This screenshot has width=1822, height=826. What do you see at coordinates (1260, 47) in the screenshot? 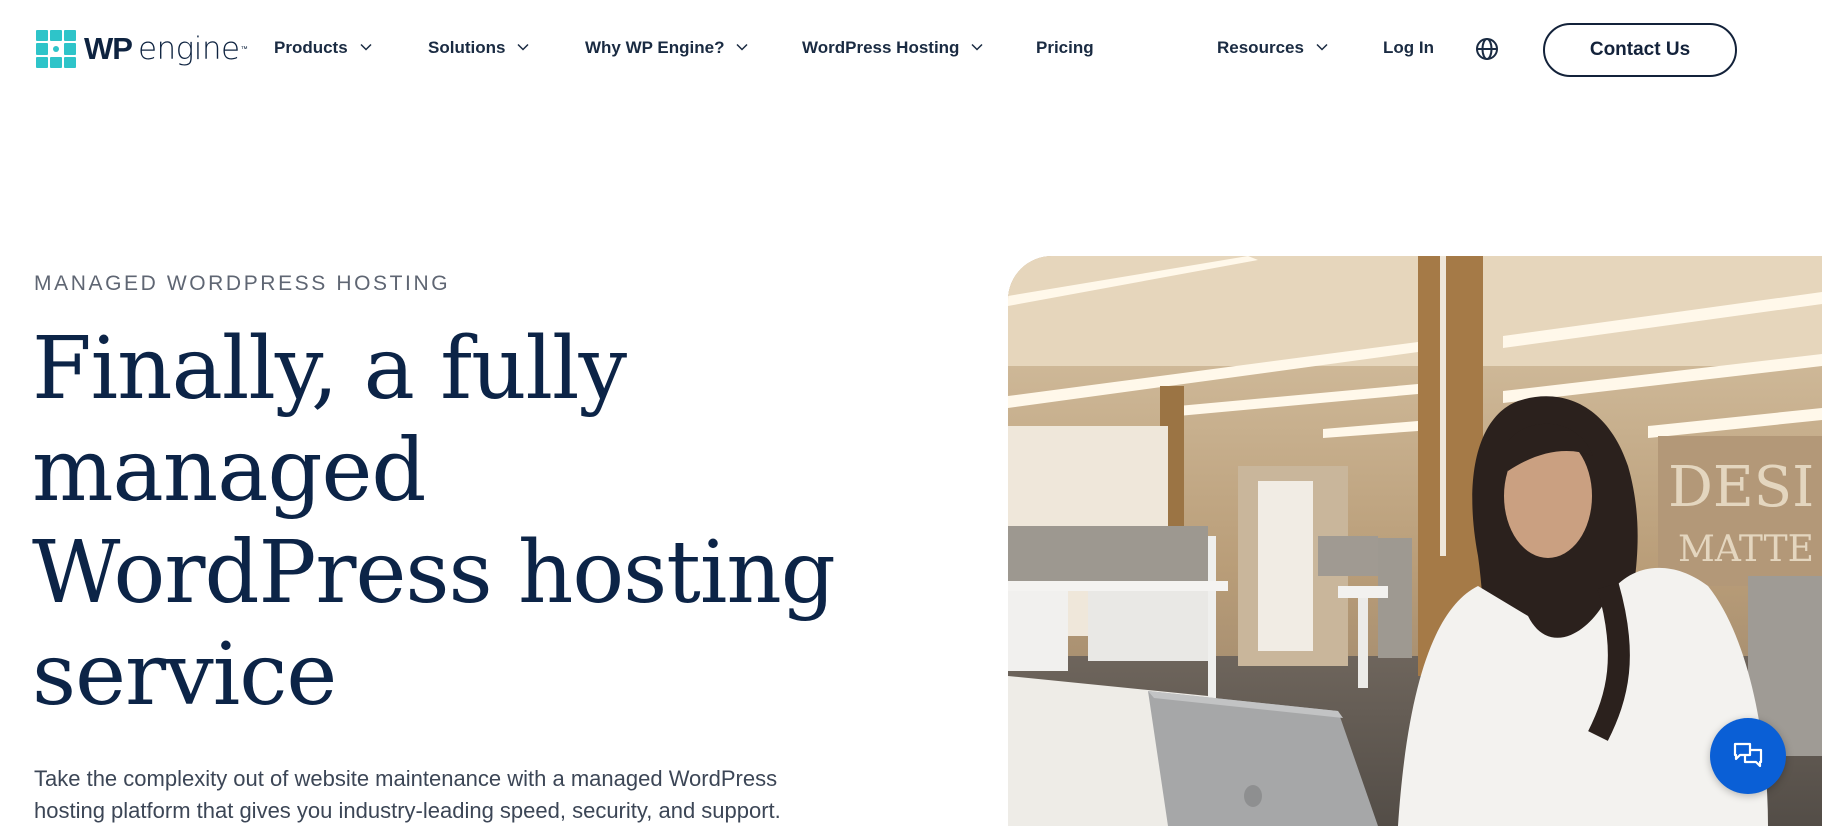
I see `nav-resources-label: Resources` at bounding box center [1260, 47].